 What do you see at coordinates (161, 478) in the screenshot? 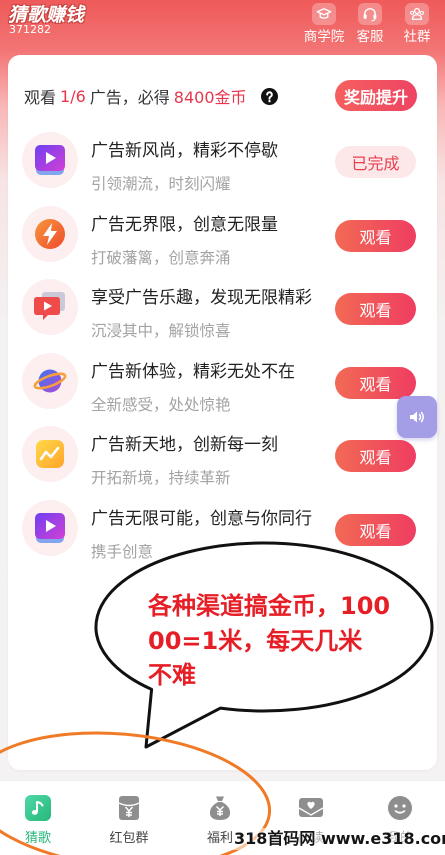
I see `task-subtitle: 开拓新境，持续革新` at bounding box center [161, 478].